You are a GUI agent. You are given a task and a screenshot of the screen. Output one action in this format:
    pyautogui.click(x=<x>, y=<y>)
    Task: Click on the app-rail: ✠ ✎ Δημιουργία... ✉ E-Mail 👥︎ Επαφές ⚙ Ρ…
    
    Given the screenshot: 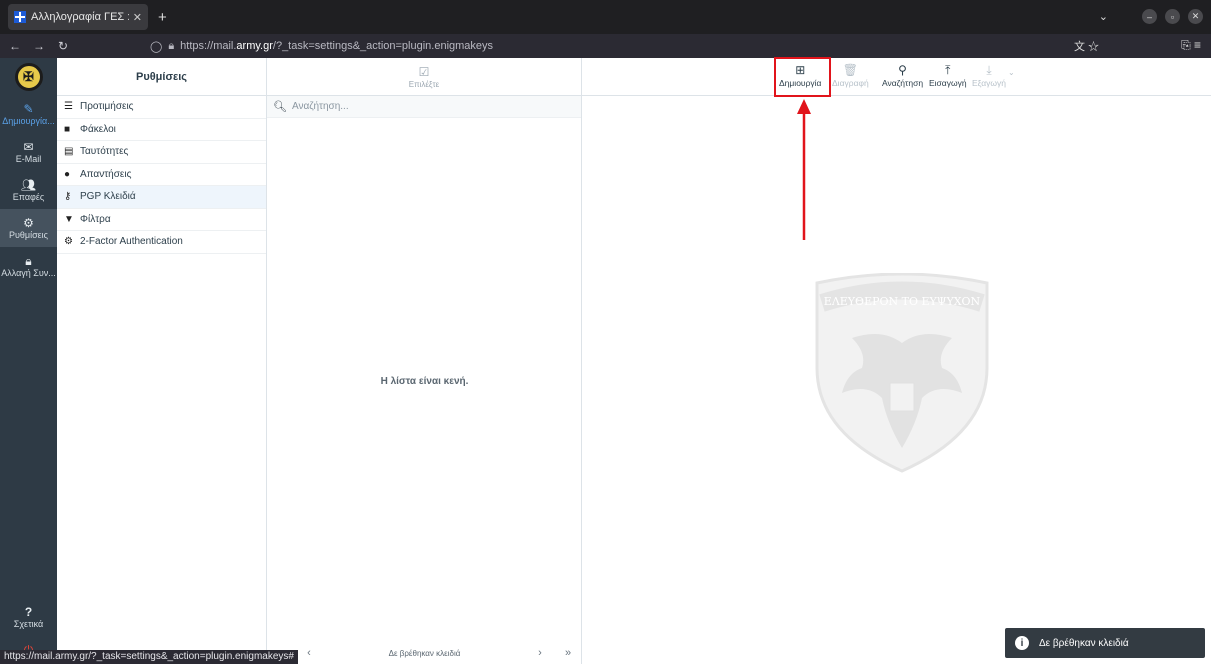 What is the action you would take?
    pyautogui.click(x=28, y=361)
    